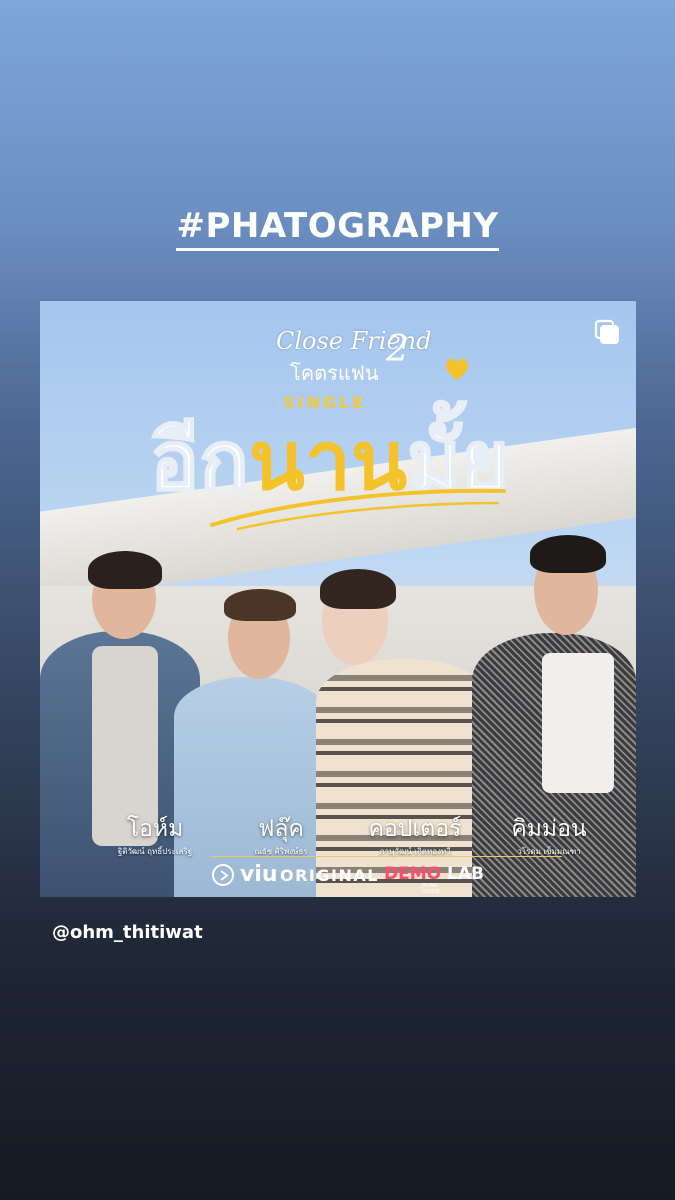 The image size is (675, 1200). I want to click on viu-original-text: ORIGINAL, so click(329, 875).